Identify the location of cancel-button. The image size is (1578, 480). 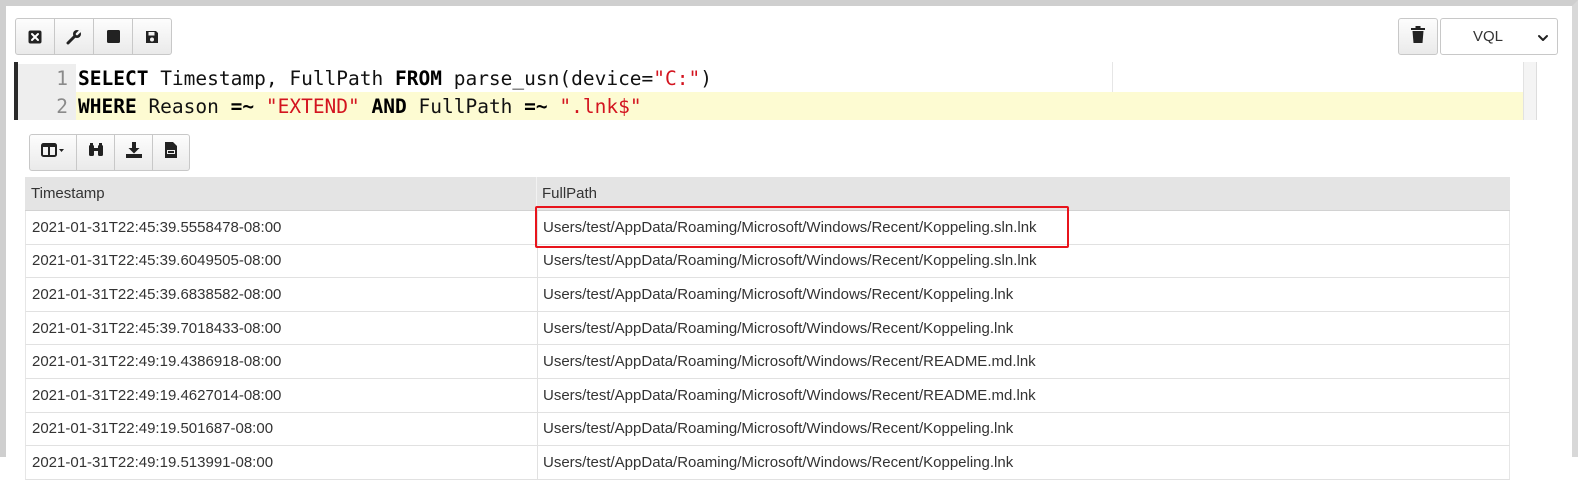
(35, 36).